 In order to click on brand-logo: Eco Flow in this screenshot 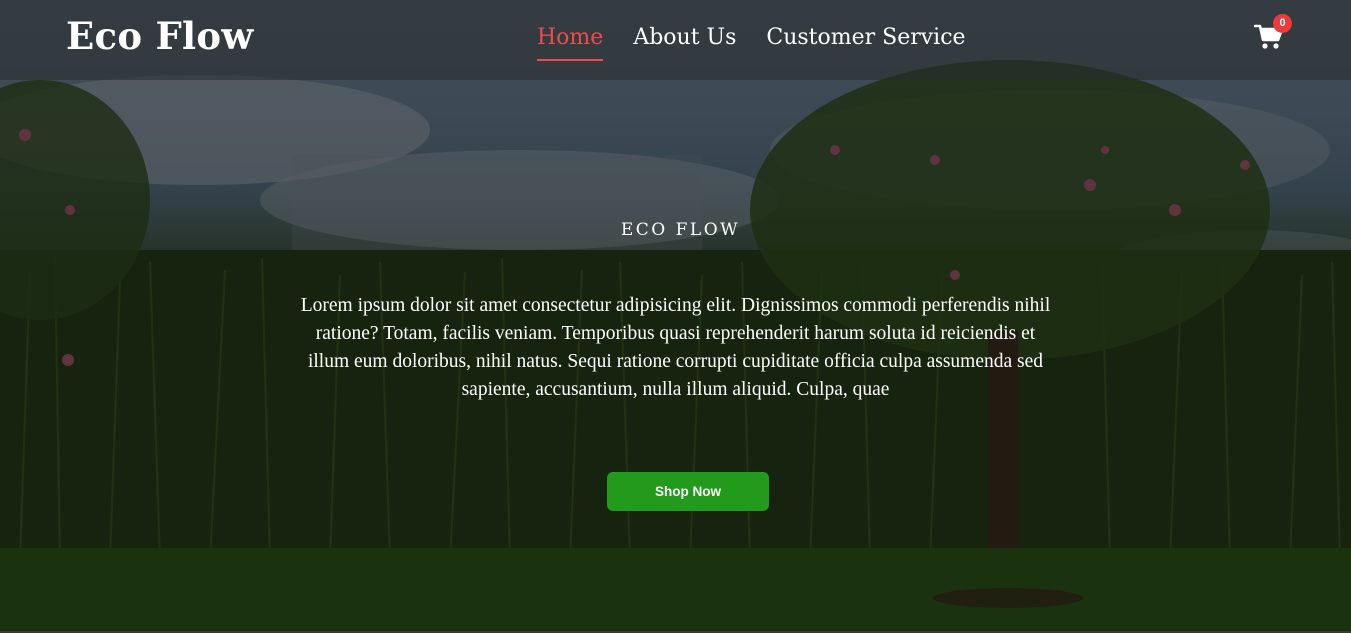, I will do `click(160, 36)`.